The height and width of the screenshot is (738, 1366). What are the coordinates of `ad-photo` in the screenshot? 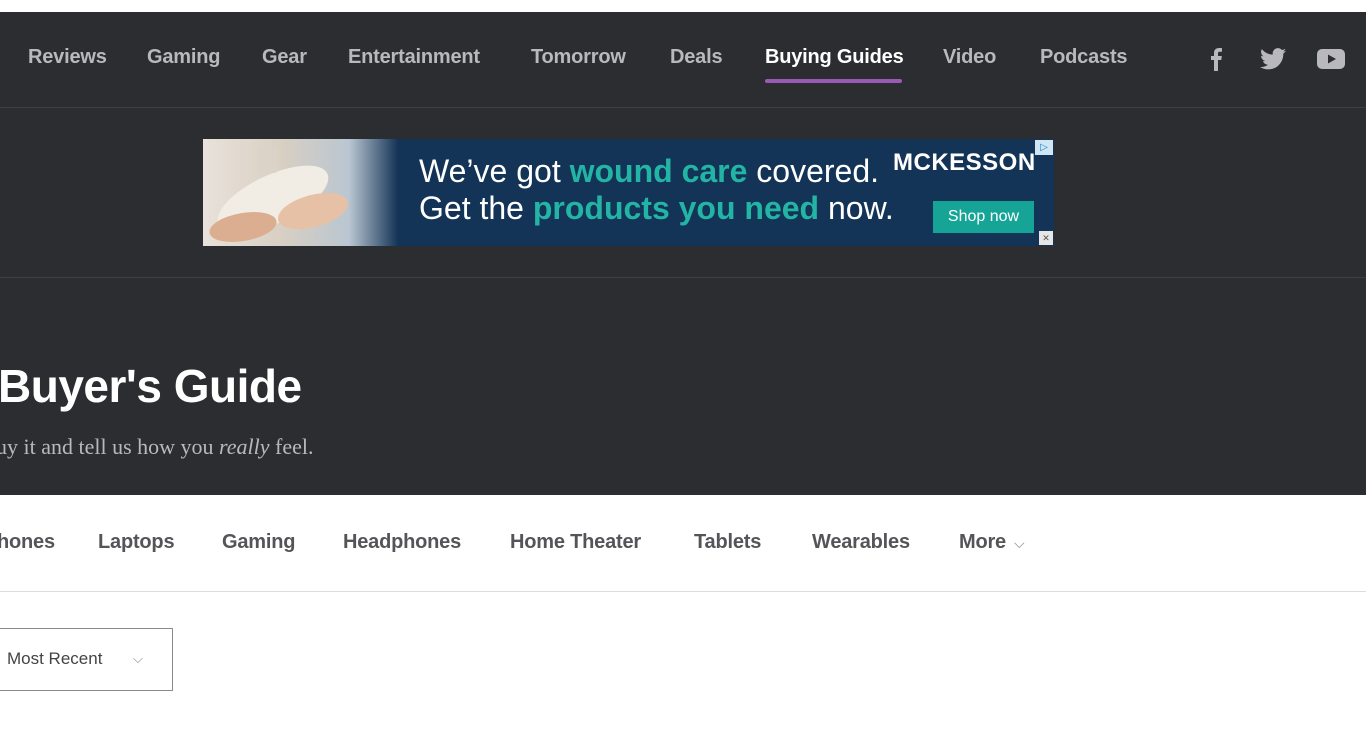 It's located at (300, 192).